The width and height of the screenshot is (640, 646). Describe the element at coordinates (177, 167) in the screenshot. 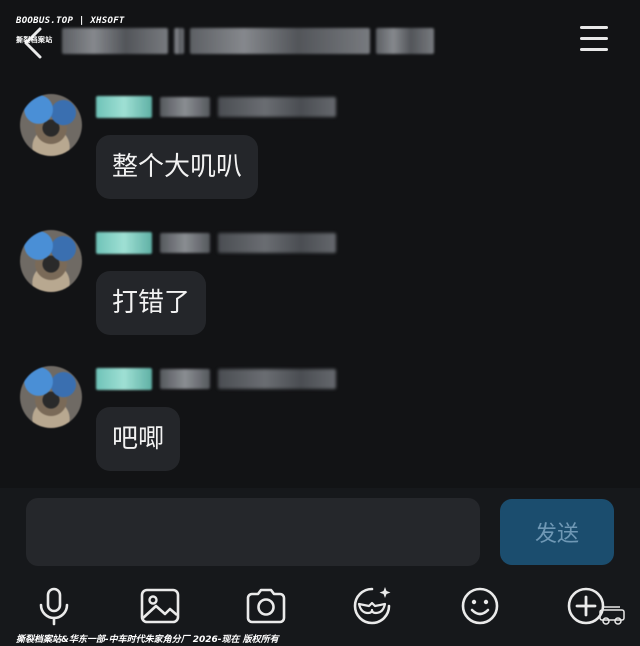

I see `message-bubble: 整个大叽叭` at that location.